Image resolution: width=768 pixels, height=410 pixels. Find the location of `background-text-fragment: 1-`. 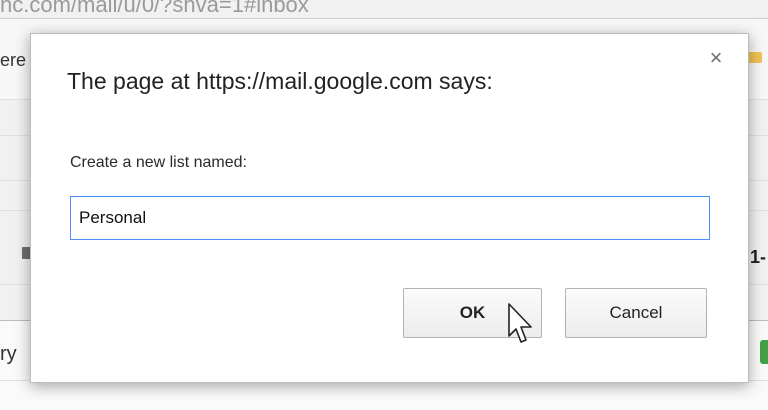

background-text-fragment: 1- is located at coordinates (758, 257).